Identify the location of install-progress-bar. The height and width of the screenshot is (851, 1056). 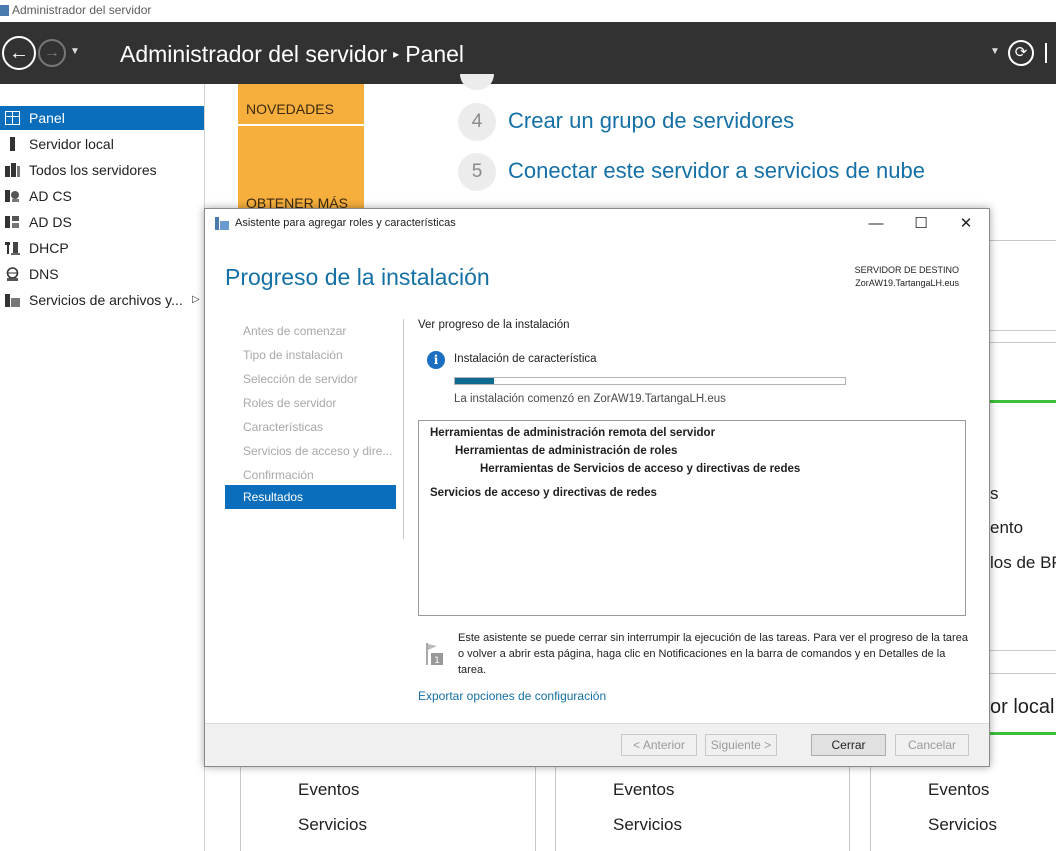
(650, 381).